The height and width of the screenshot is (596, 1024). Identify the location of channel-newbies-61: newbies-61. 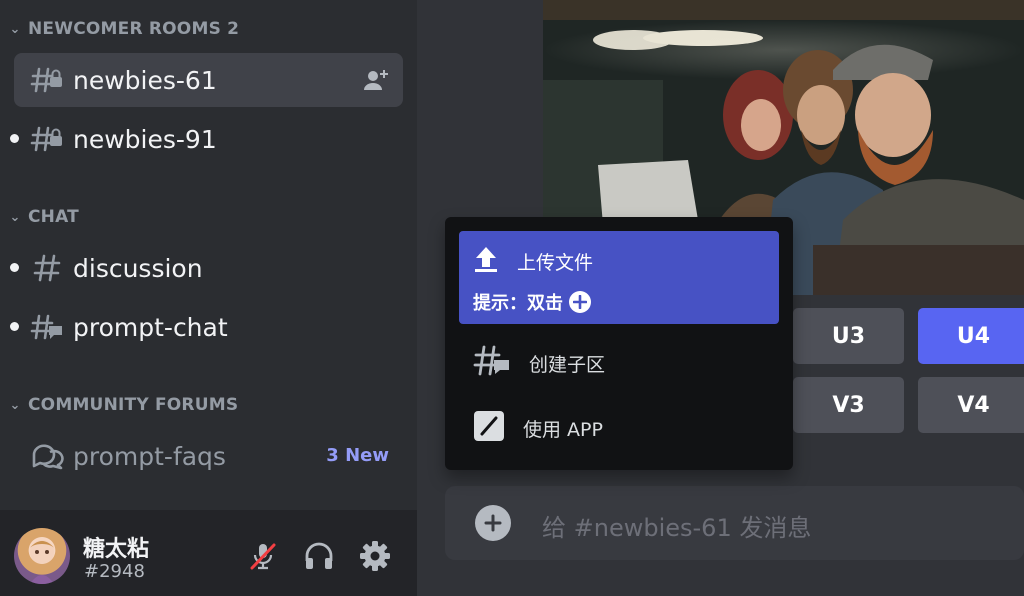
(208, 80).